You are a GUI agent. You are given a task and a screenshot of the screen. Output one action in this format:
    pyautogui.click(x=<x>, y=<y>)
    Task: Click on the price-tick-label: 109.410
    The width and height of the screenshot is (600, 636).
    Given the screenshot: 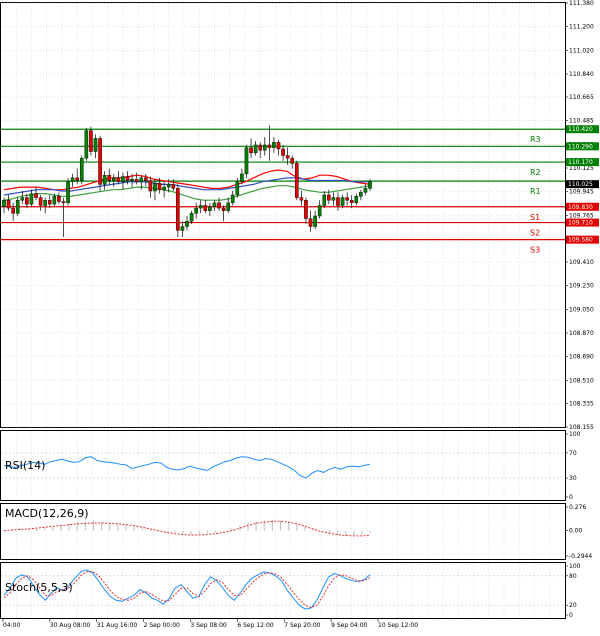 What is the action you would take?
    pyautogui.click(x=581, y=262)
    